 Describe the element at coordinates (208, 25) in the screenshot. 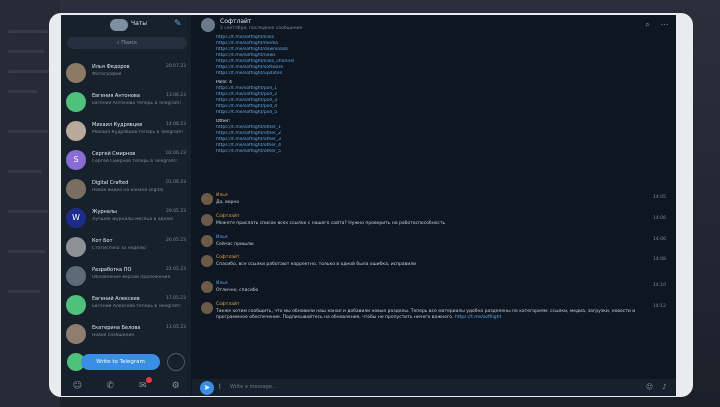

I see `conversation-avatar` at that location.